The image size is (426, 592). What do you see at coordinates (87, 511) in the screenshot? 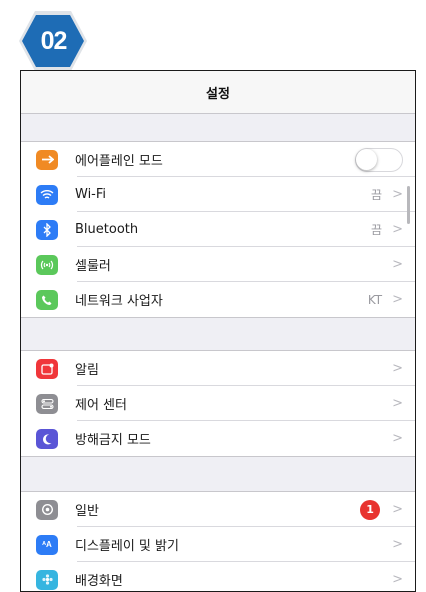
I see `general-label: 일반` at bounding box center [87, 511].